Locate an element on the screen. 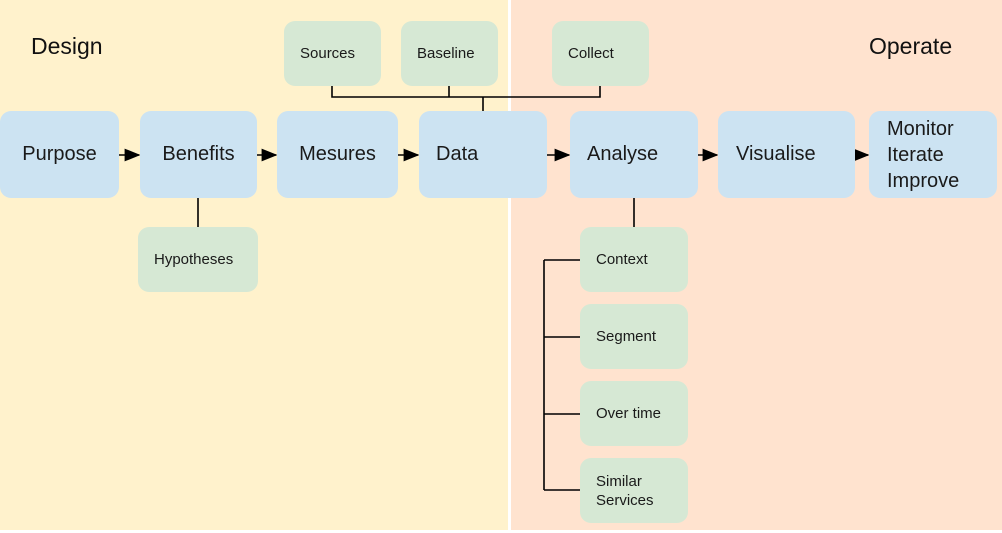 This screenshot has height=533, width=1002. analyse-context: Context is located at coordinates (634, 259).